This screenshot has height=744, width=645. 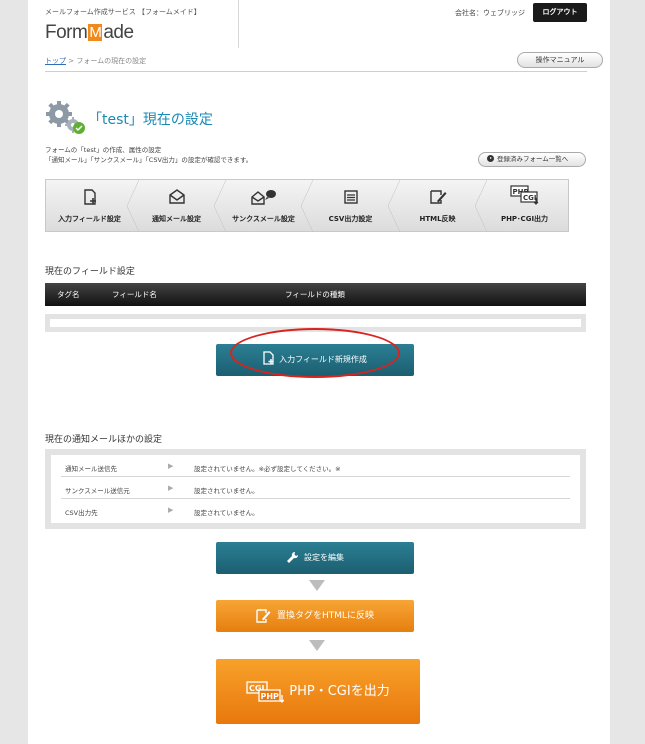 I want to click on step-csv-output: CSV出力設定, so click(x=347, y=206).